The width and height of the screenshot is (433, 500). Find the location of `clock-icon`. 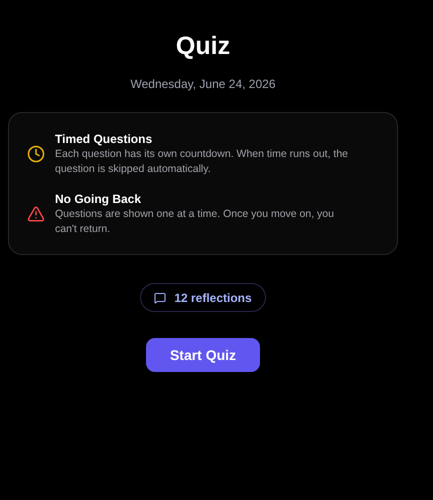

clock-icon is located at coordinates (36, 153).